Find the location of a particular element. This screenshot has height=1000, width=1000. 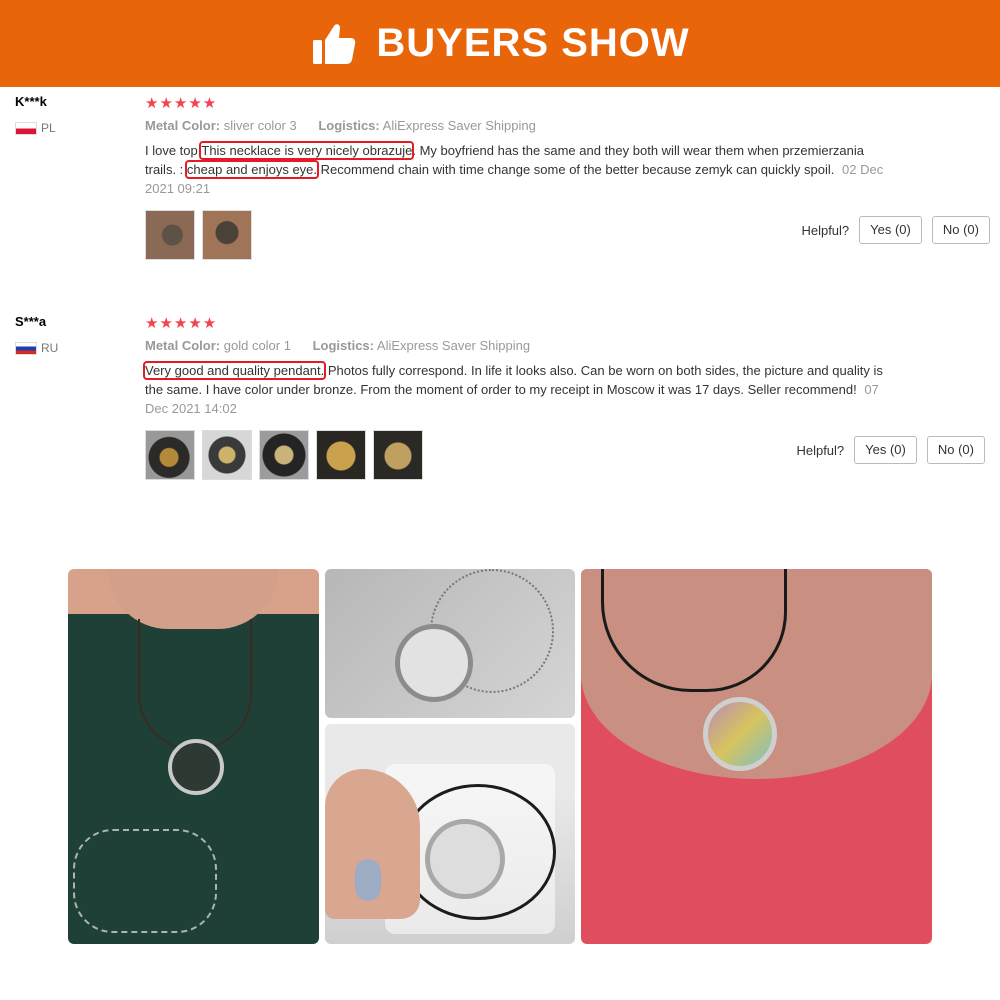

banner-title: BUYERS SHOW is located at coordinates (533, 43).